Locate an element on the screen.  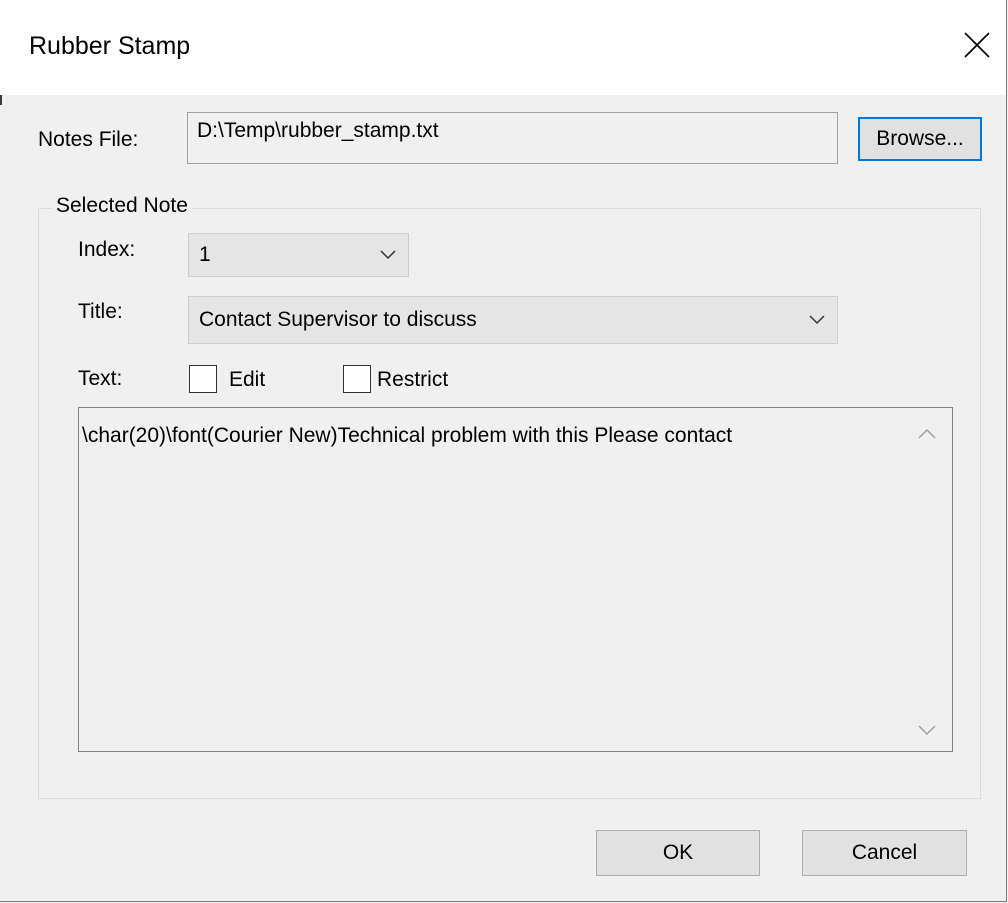
ok-button: OK is located at coordinates (678, 853).